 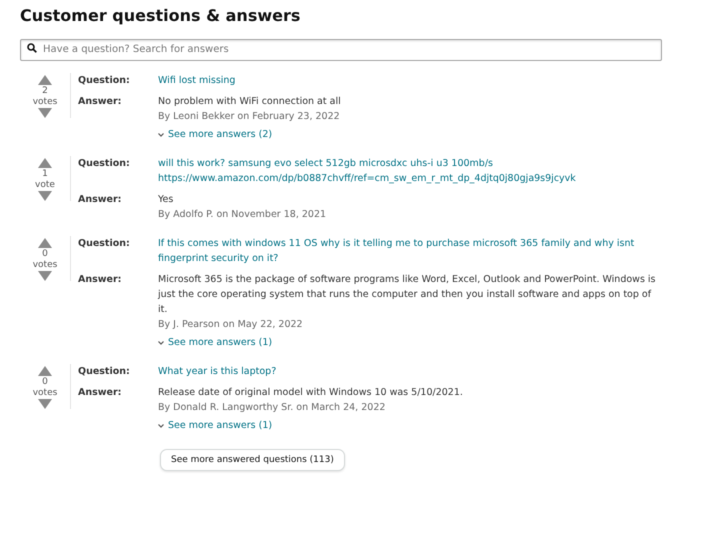 I want to click on question-link: Wifi lost missing, so click(x=408, y=80).